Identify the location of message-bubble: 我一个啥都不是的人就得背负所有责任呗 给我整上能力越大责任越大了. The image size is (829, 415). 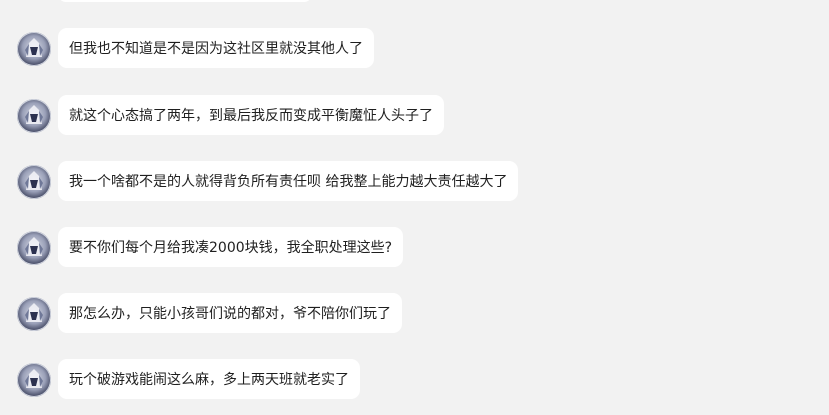
(288, 181).